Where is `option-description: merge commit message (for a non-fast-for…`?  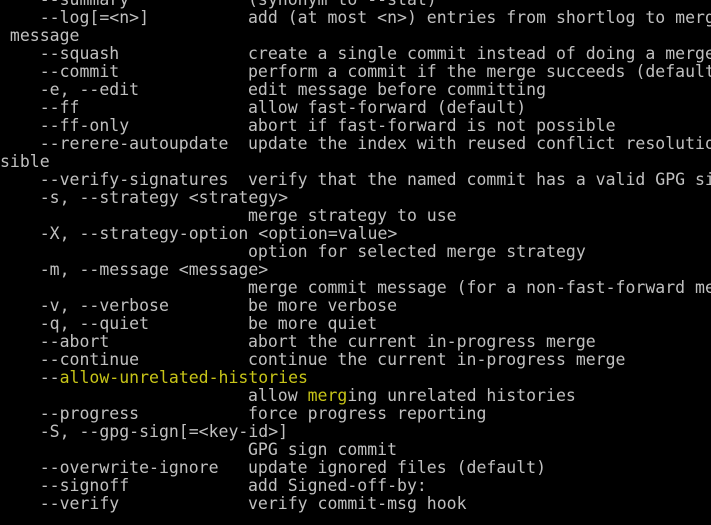 option-description: merge commit message (for a non-fast-for… is located at coordinates (479, 287).